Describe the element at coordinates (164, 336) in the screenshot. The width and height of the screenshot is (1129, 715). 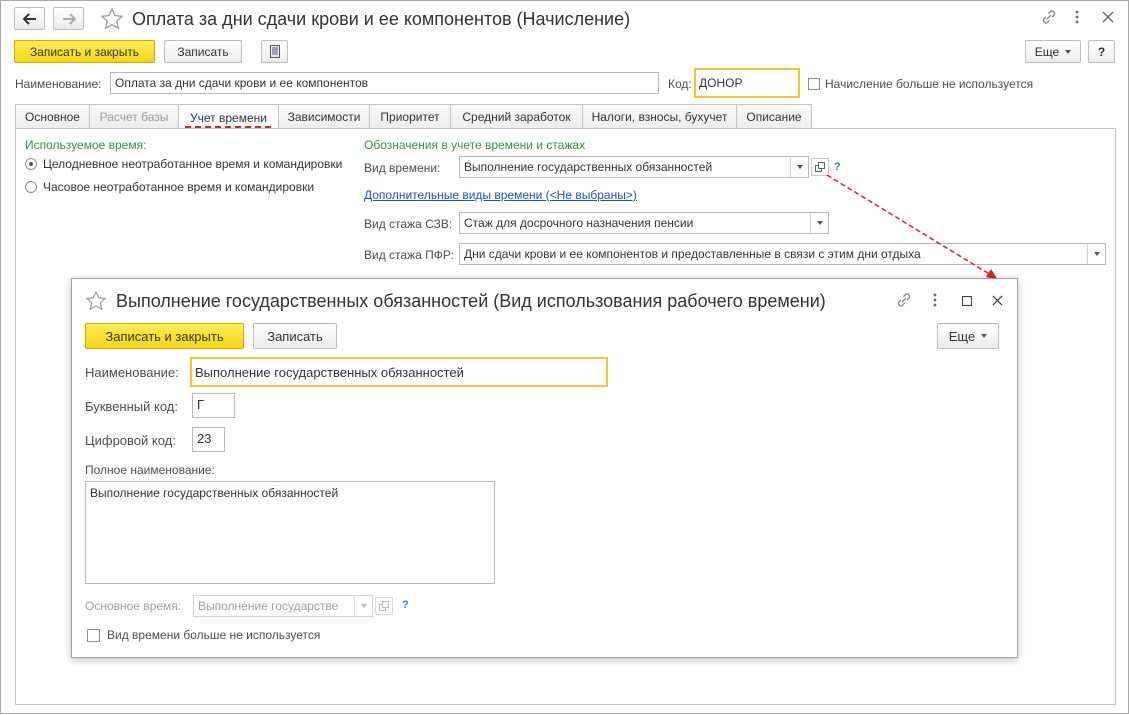
I see `dialog-save-close-button: Записать и закрыть` at that location.